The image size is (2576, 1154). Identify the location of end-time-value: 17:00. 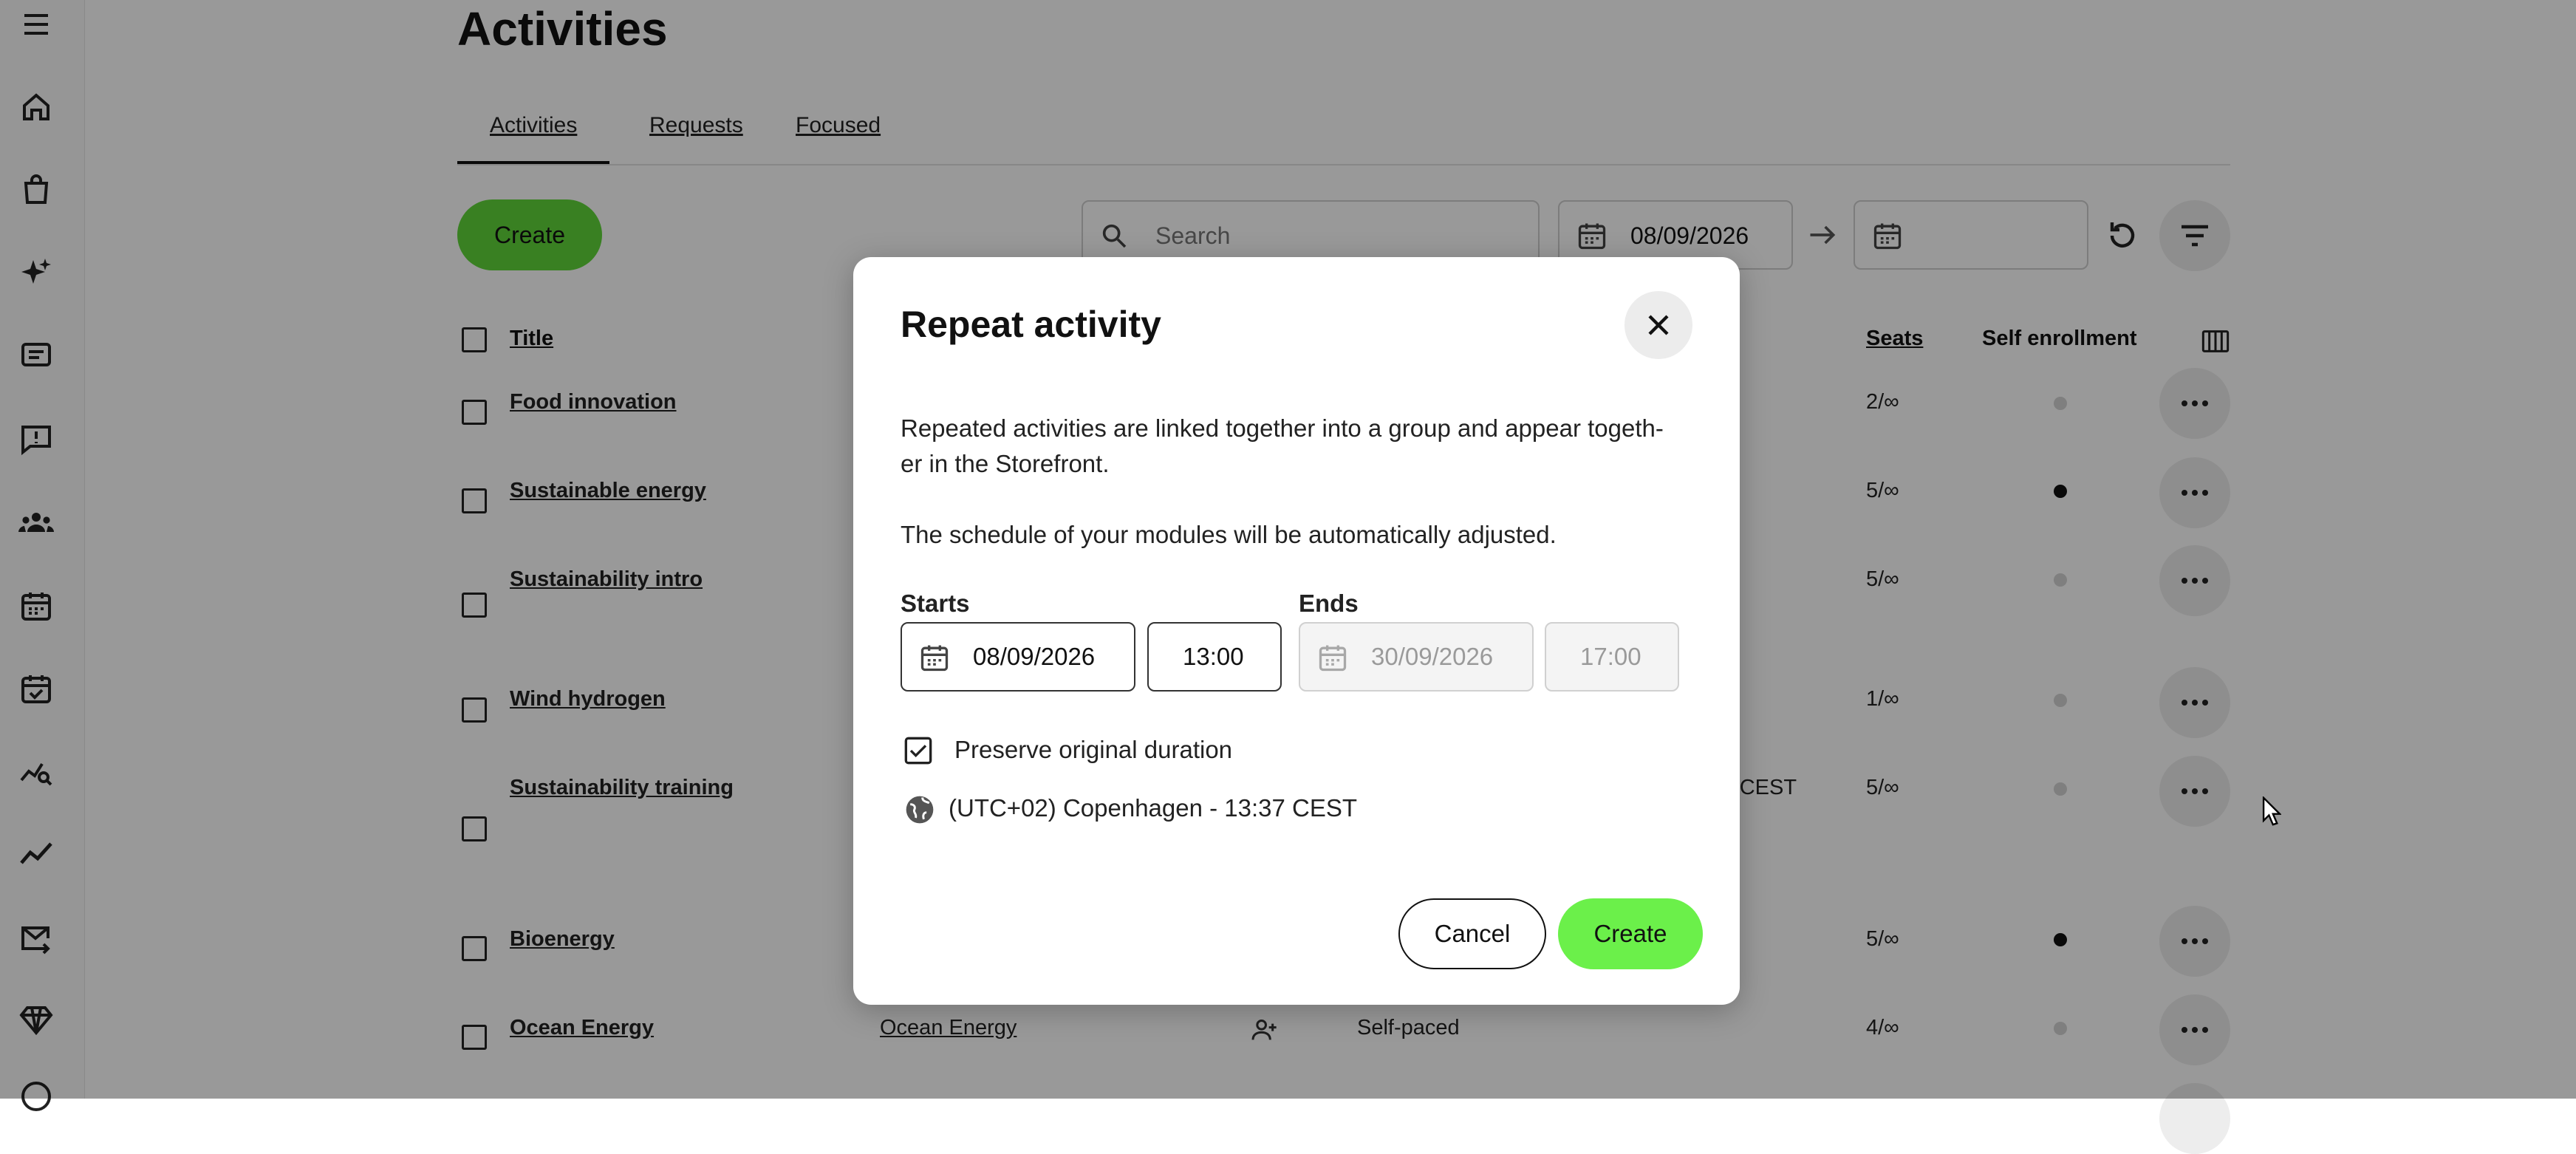
(1610, 656).